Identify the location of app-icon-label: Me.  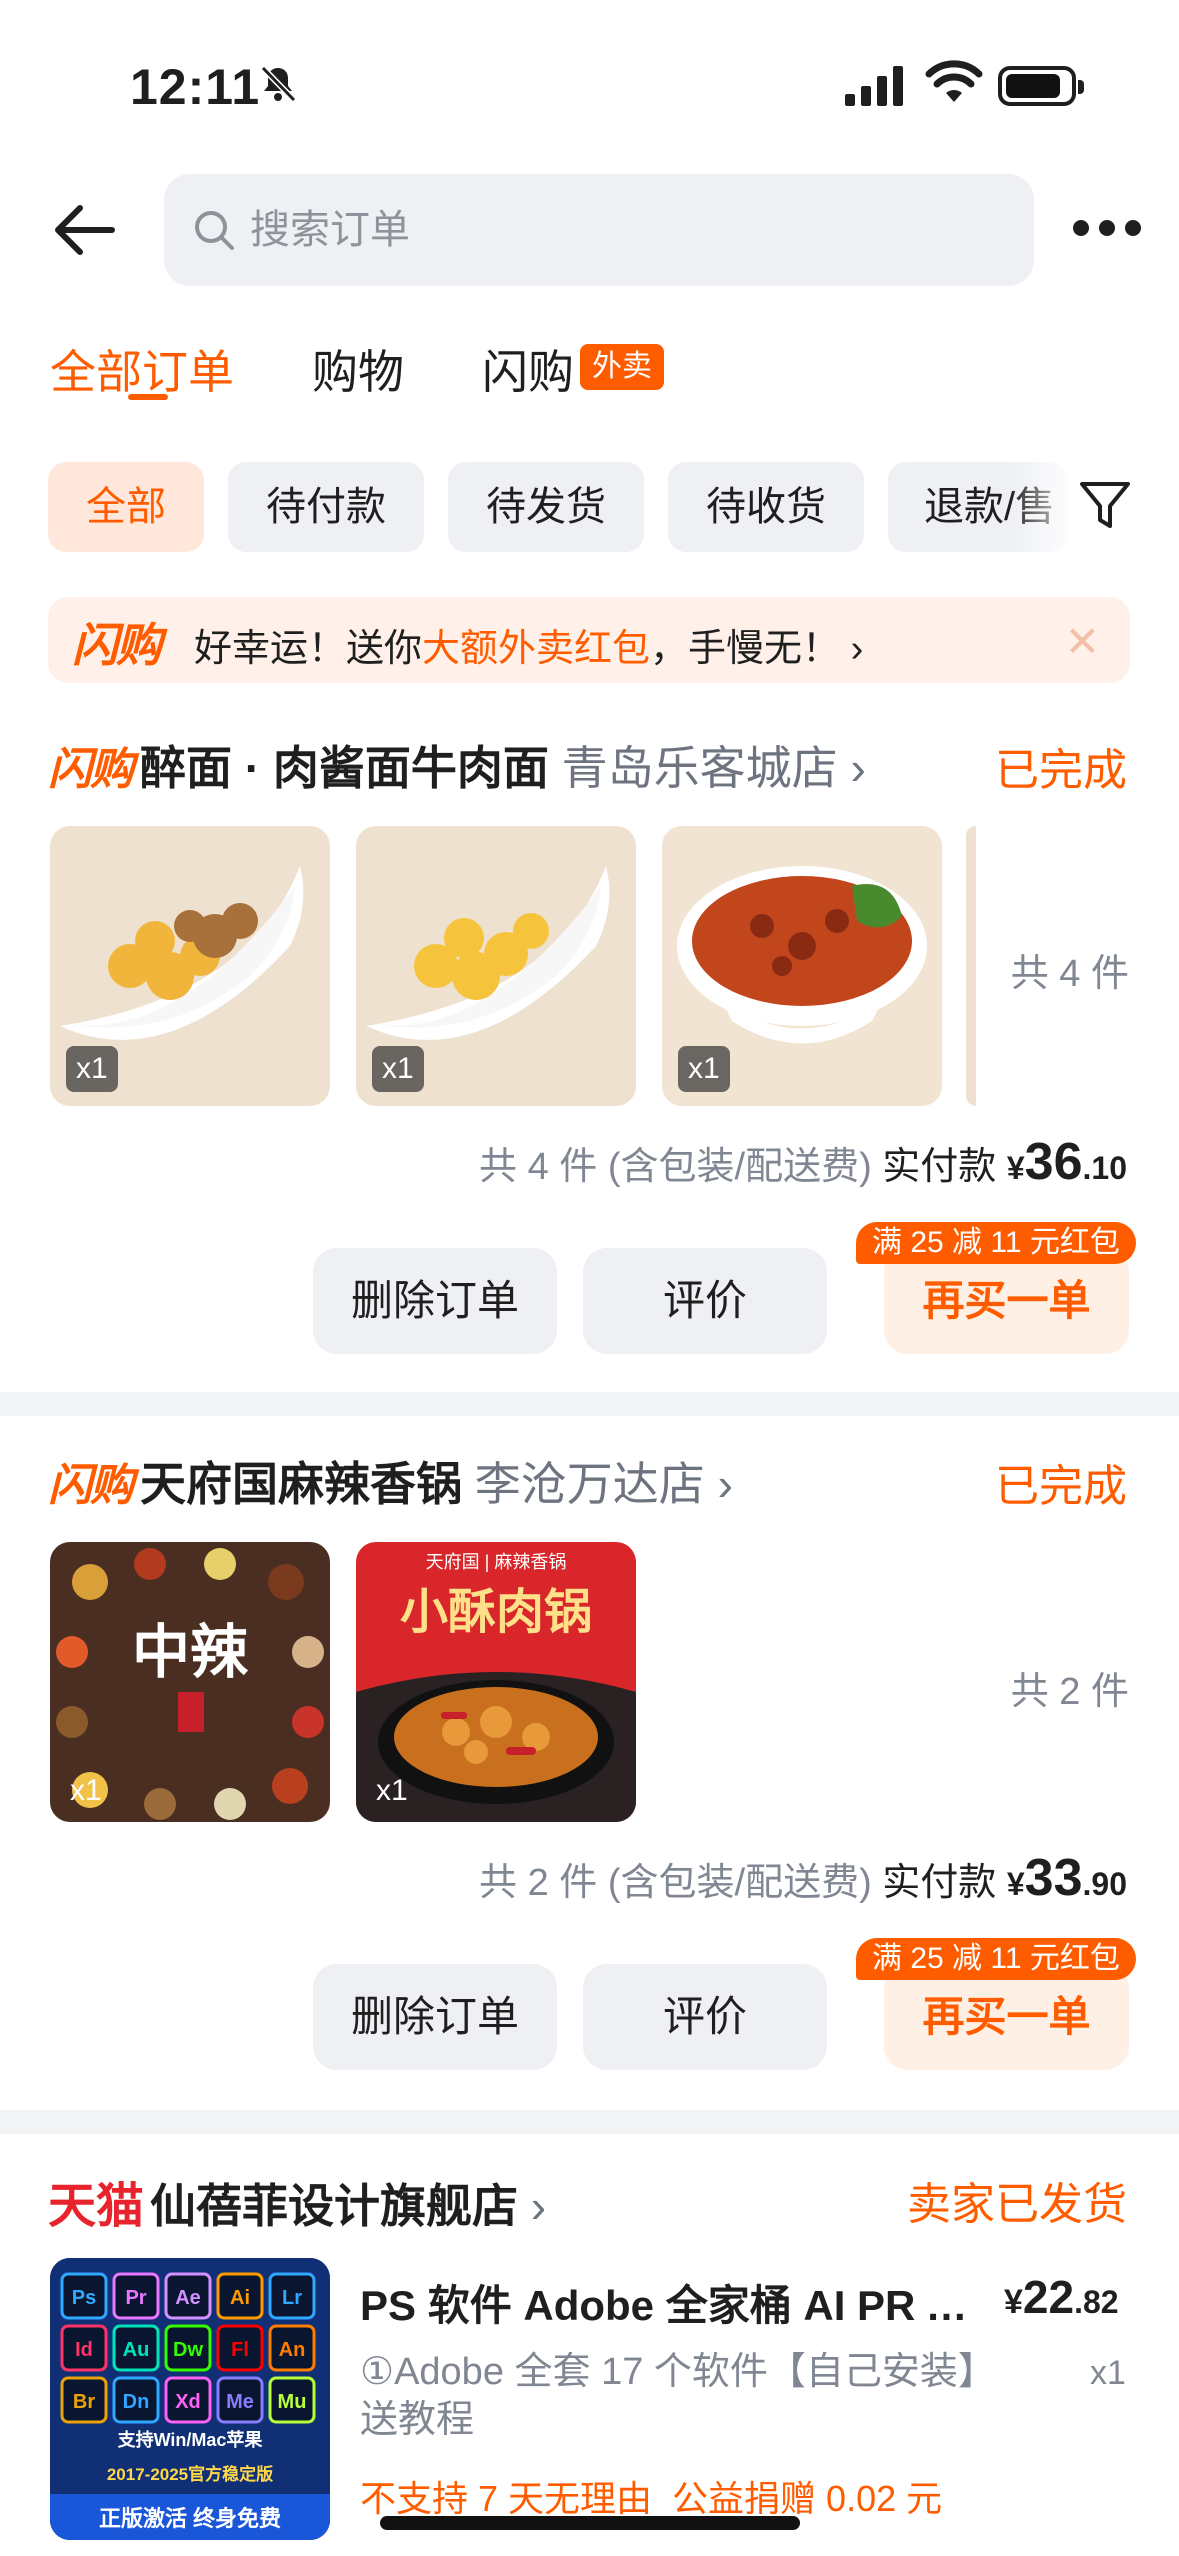
(240, 2402).